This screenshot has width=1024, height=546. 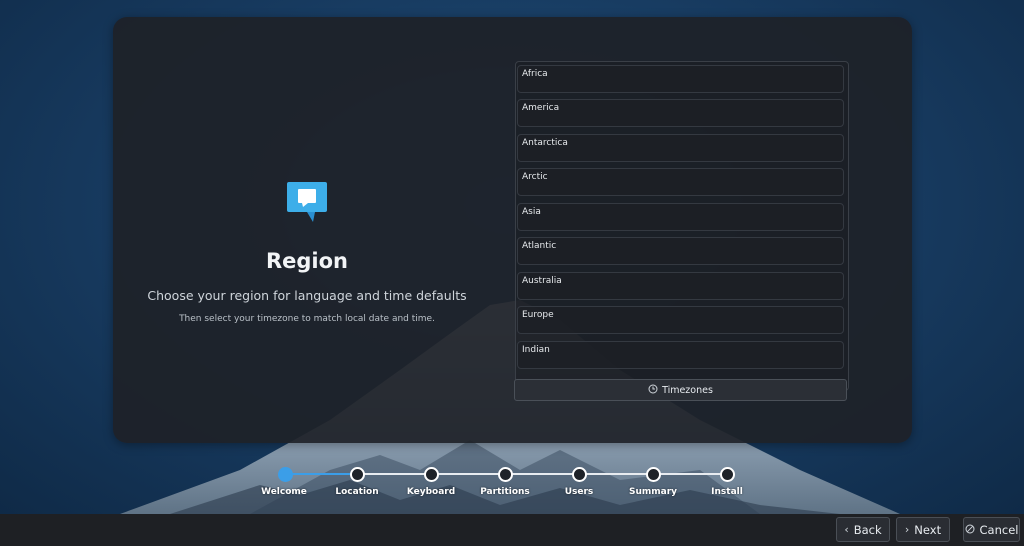 I want to click on region-item-arctic: Arctic, so click(x=680, y=182).